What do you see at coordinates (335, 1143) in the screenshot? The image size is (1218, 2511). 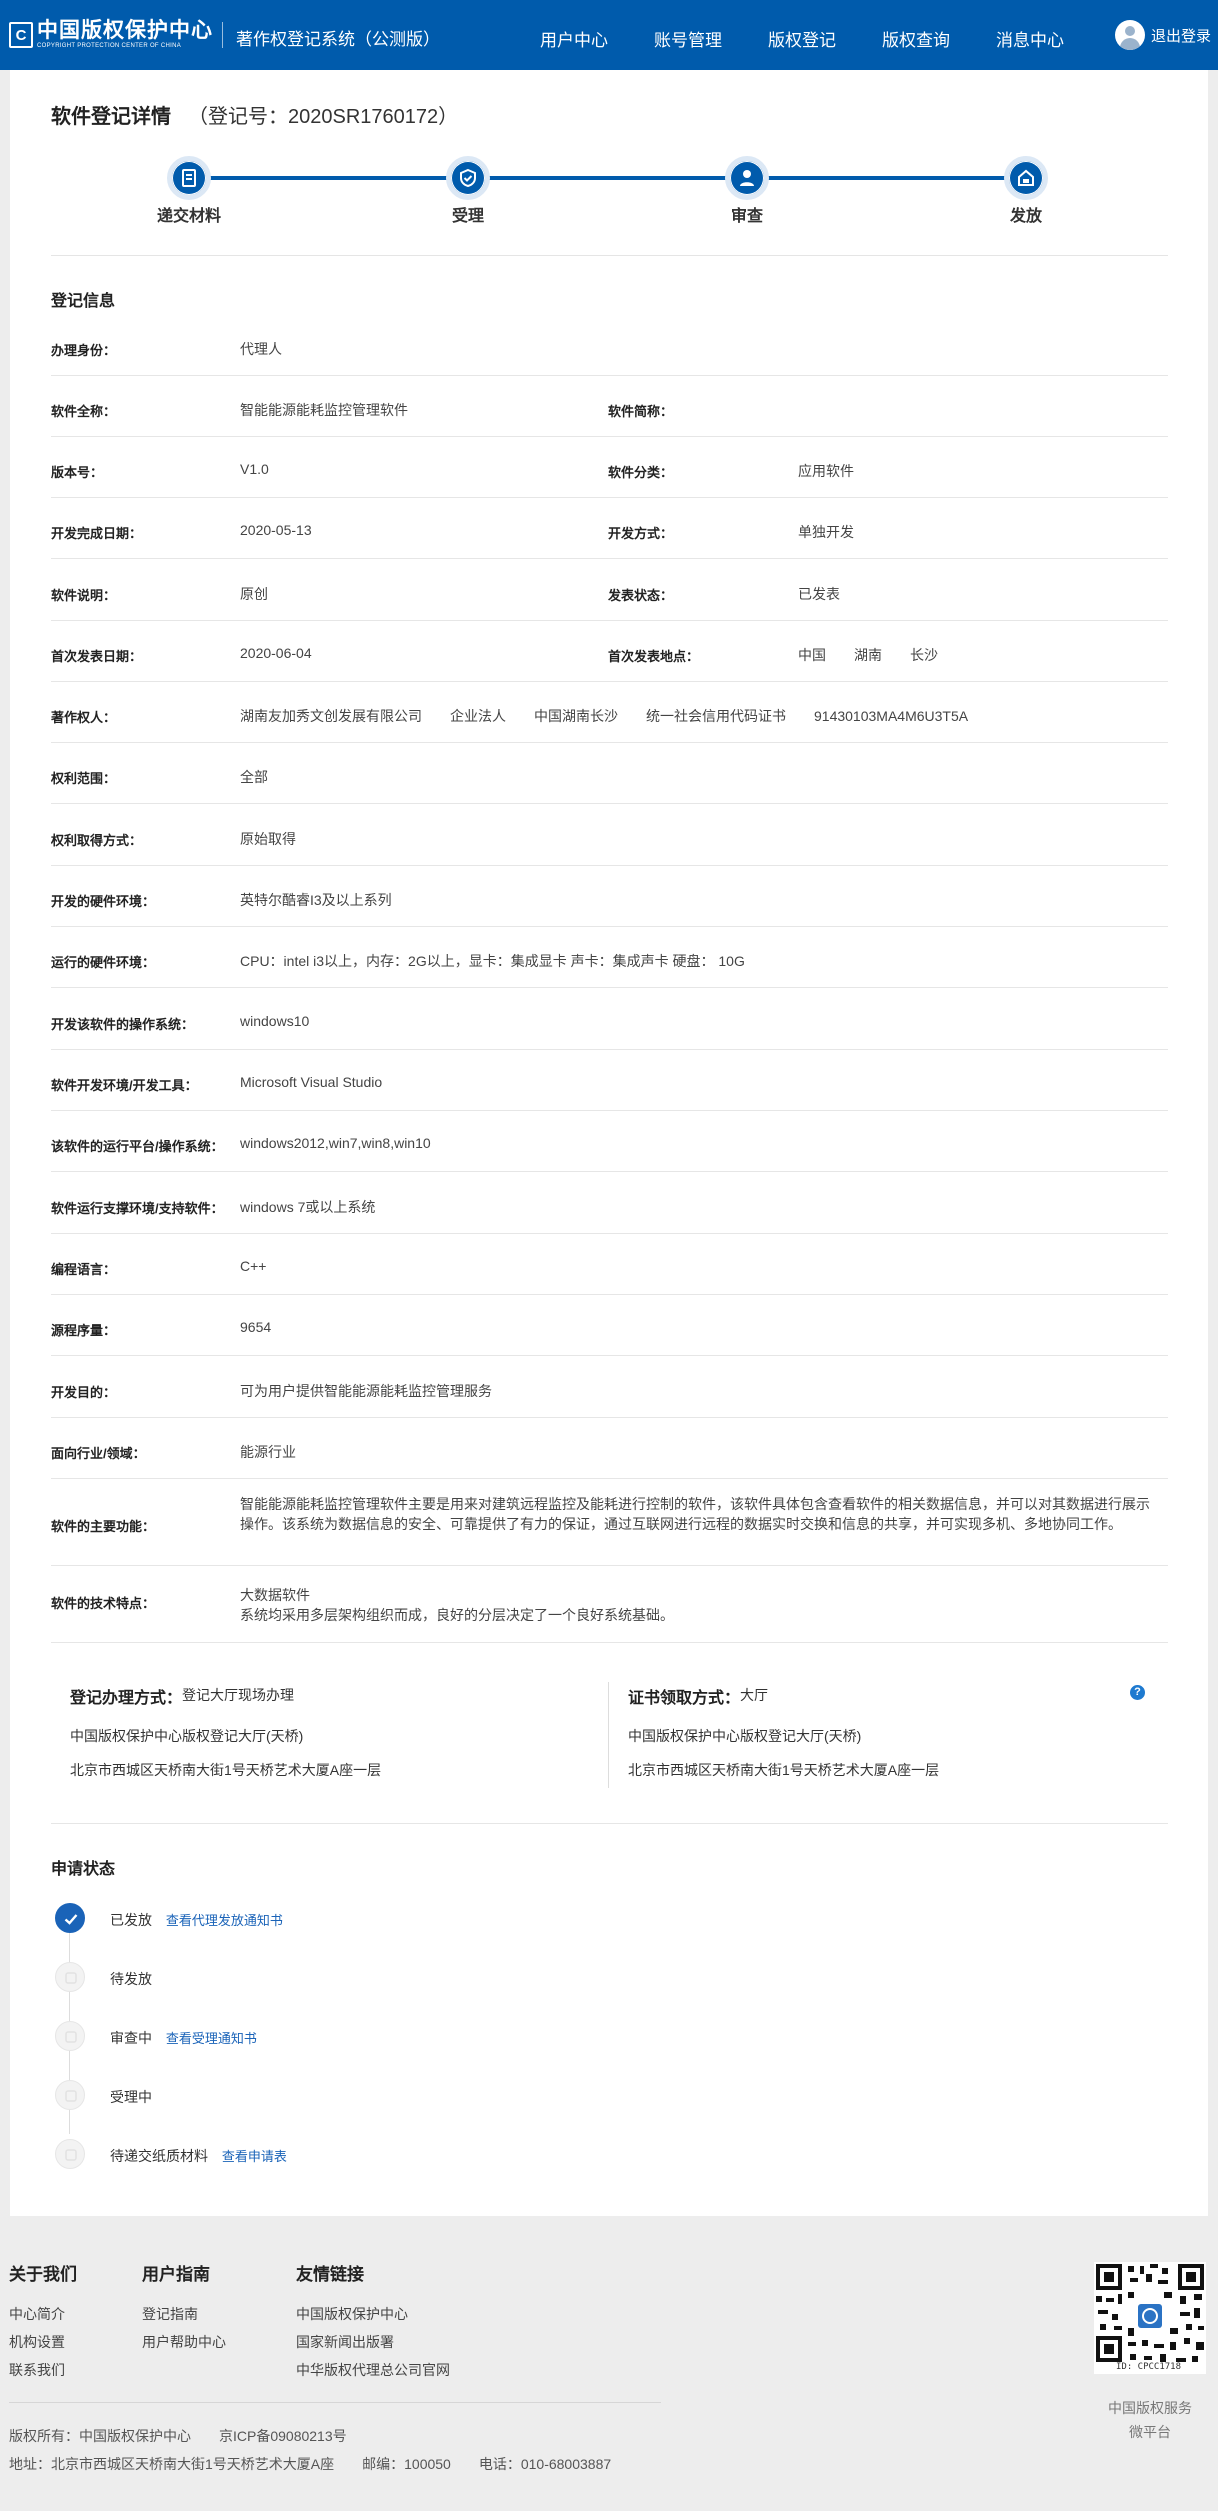 I see `field-value: windows2012,win7,win8,win10` at bounding box center [335, 1143].